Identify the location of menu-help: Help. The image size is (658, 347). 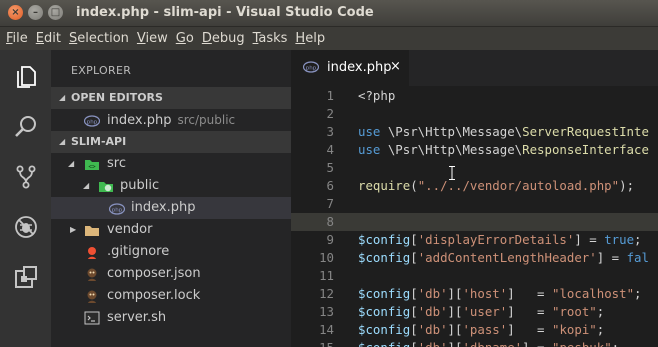
(310, 38).